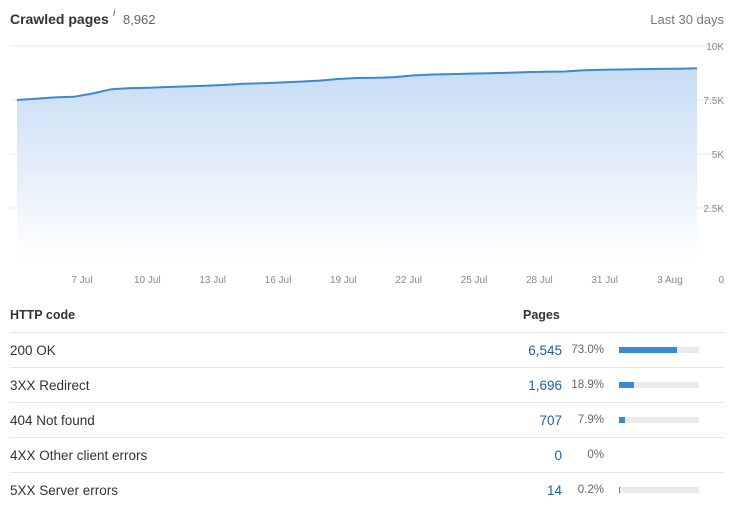 The width and height of the screenshot is (736, 513). What do you see at coordinates (550, 420) in the screenshot?
I see `pages-count-link: 707` at bounding box center [550, 420].